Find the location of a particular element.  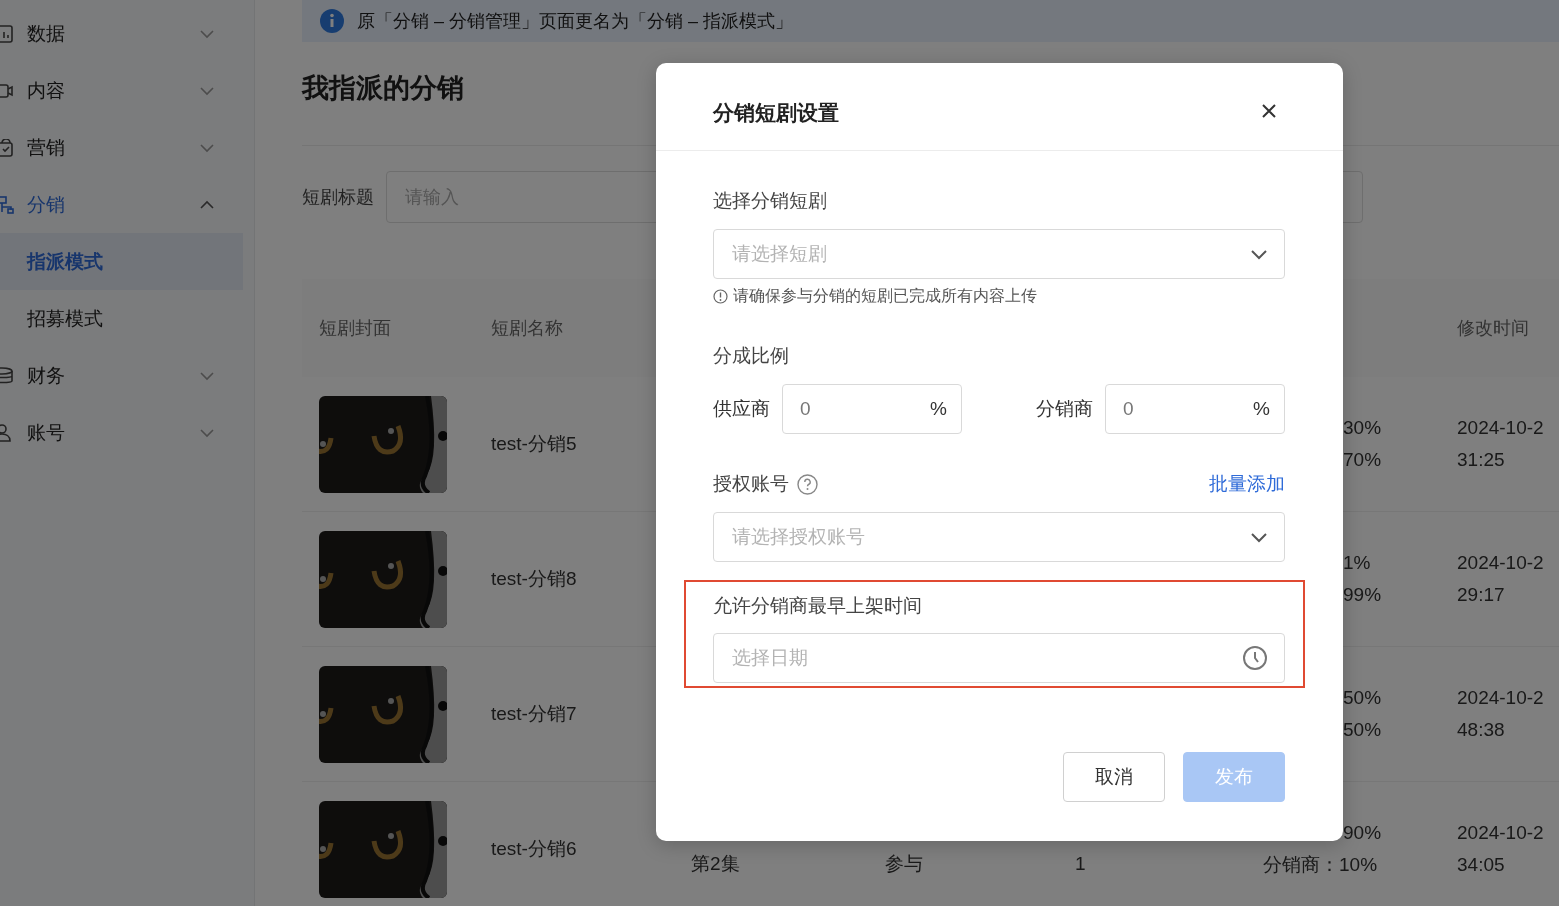

ratio-label: 分销商 is located at coordinates (1064, 409).